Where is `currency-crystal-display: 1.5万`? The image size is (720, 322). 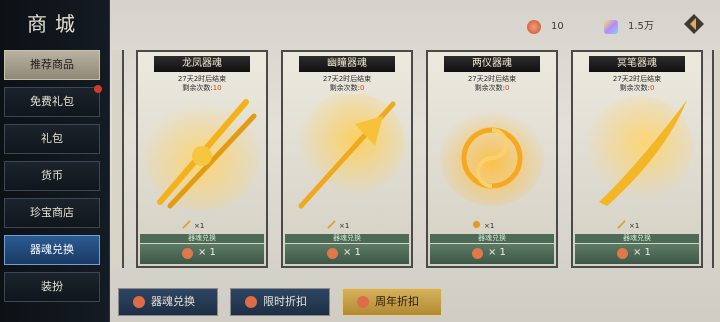
currency-crystal-display: 1.5万 is located at coordinates (635, 27).